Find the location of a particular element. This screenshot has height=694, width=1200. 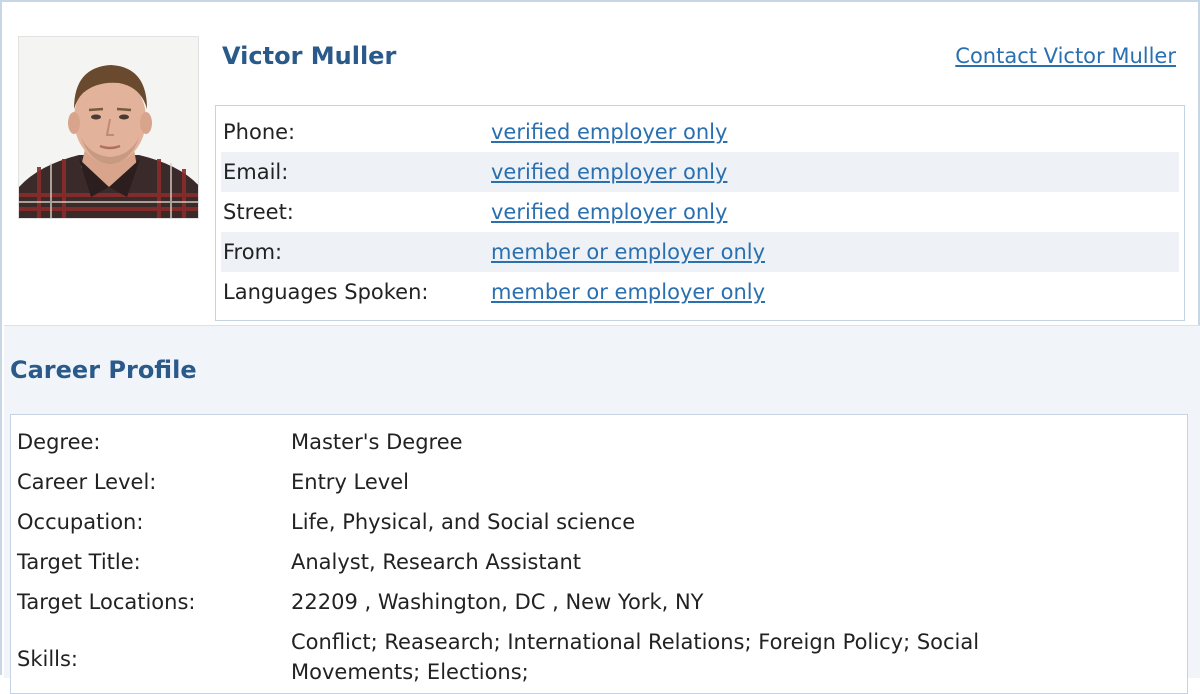

contact-label: From: is located at coordinates (253, 252).